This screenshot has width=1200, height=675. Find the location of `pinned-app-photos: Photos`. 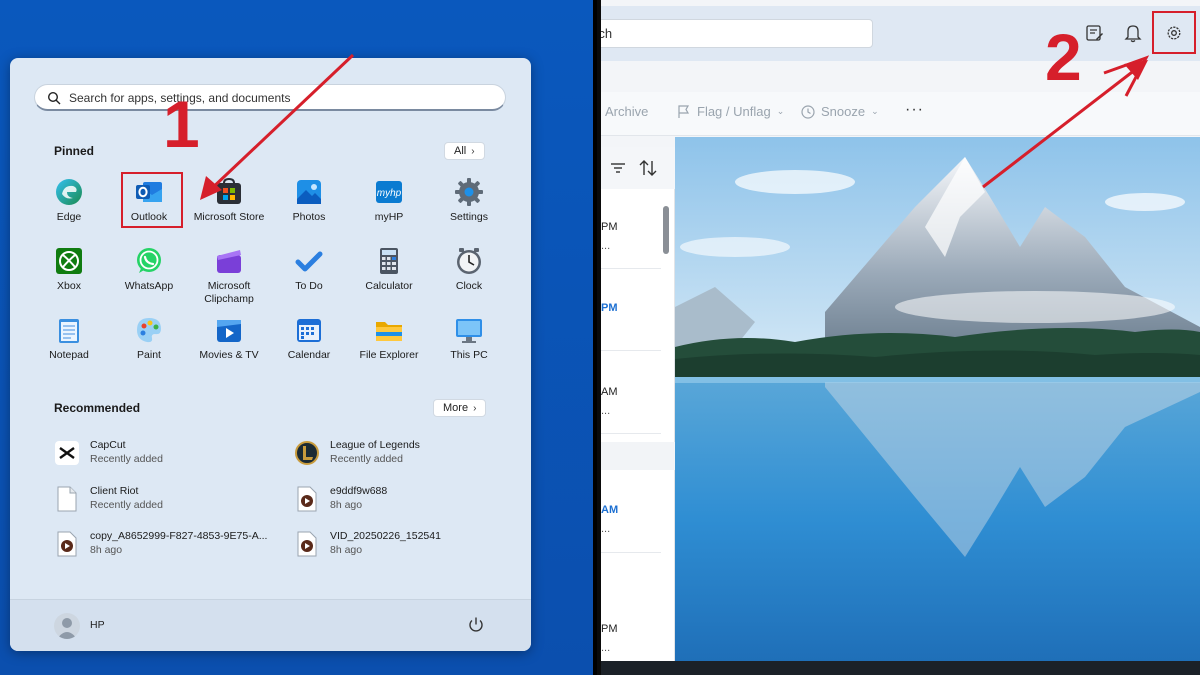

pinned-app-photos: Photos is located at coordinates (309, 210).